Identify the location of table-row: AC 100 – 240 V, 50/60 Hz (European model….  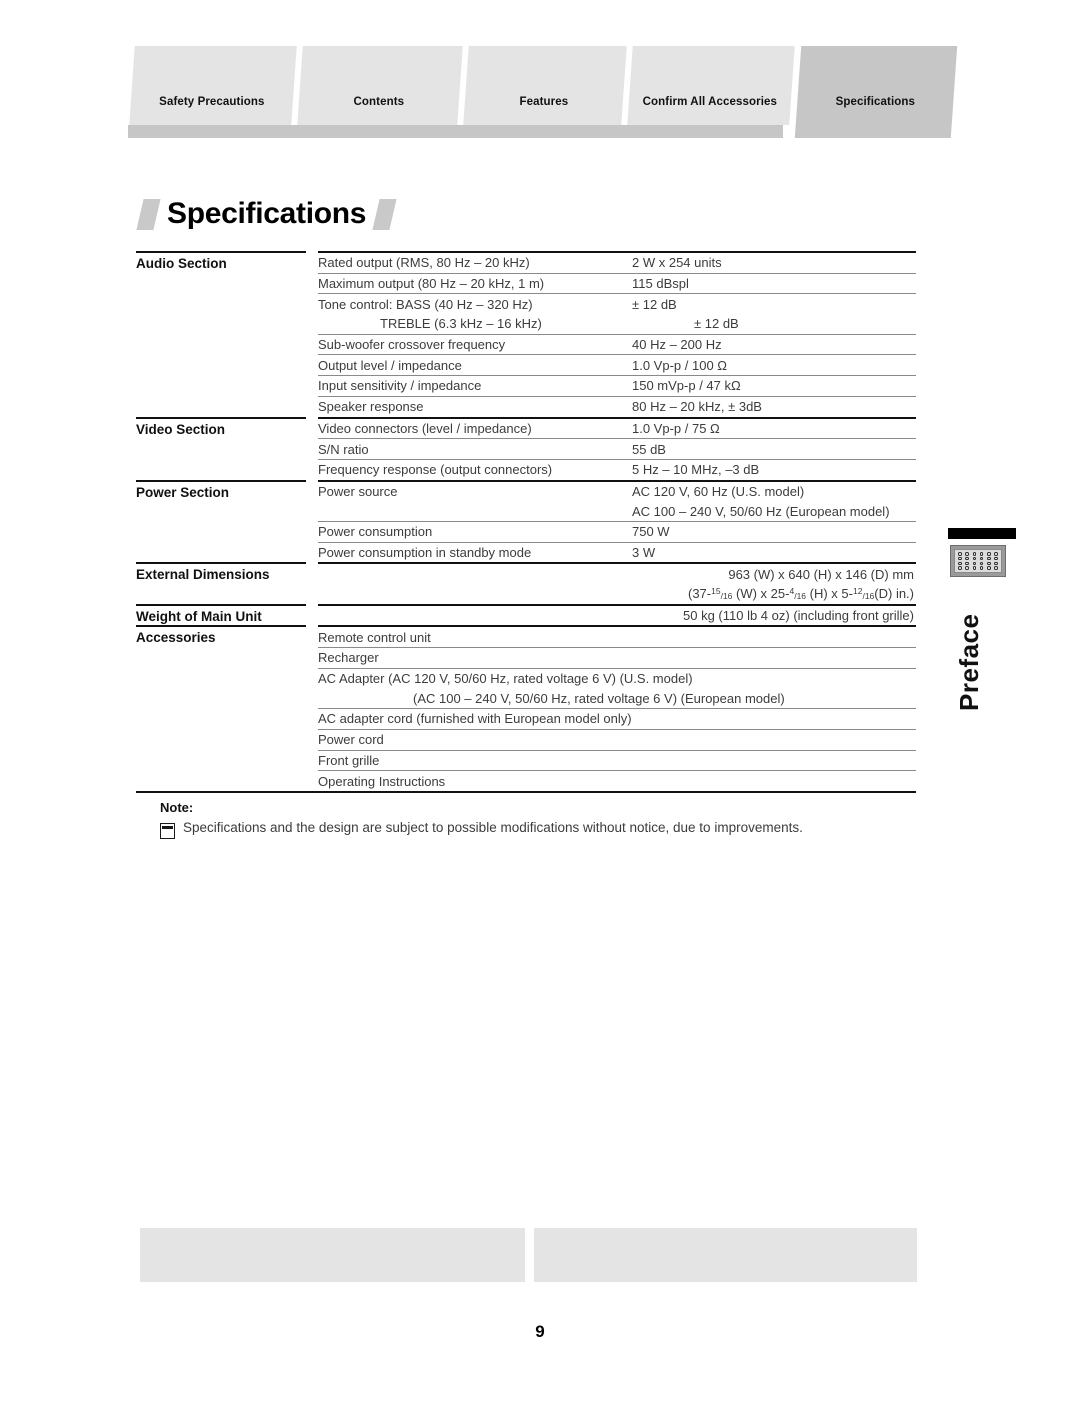
(617, 511).